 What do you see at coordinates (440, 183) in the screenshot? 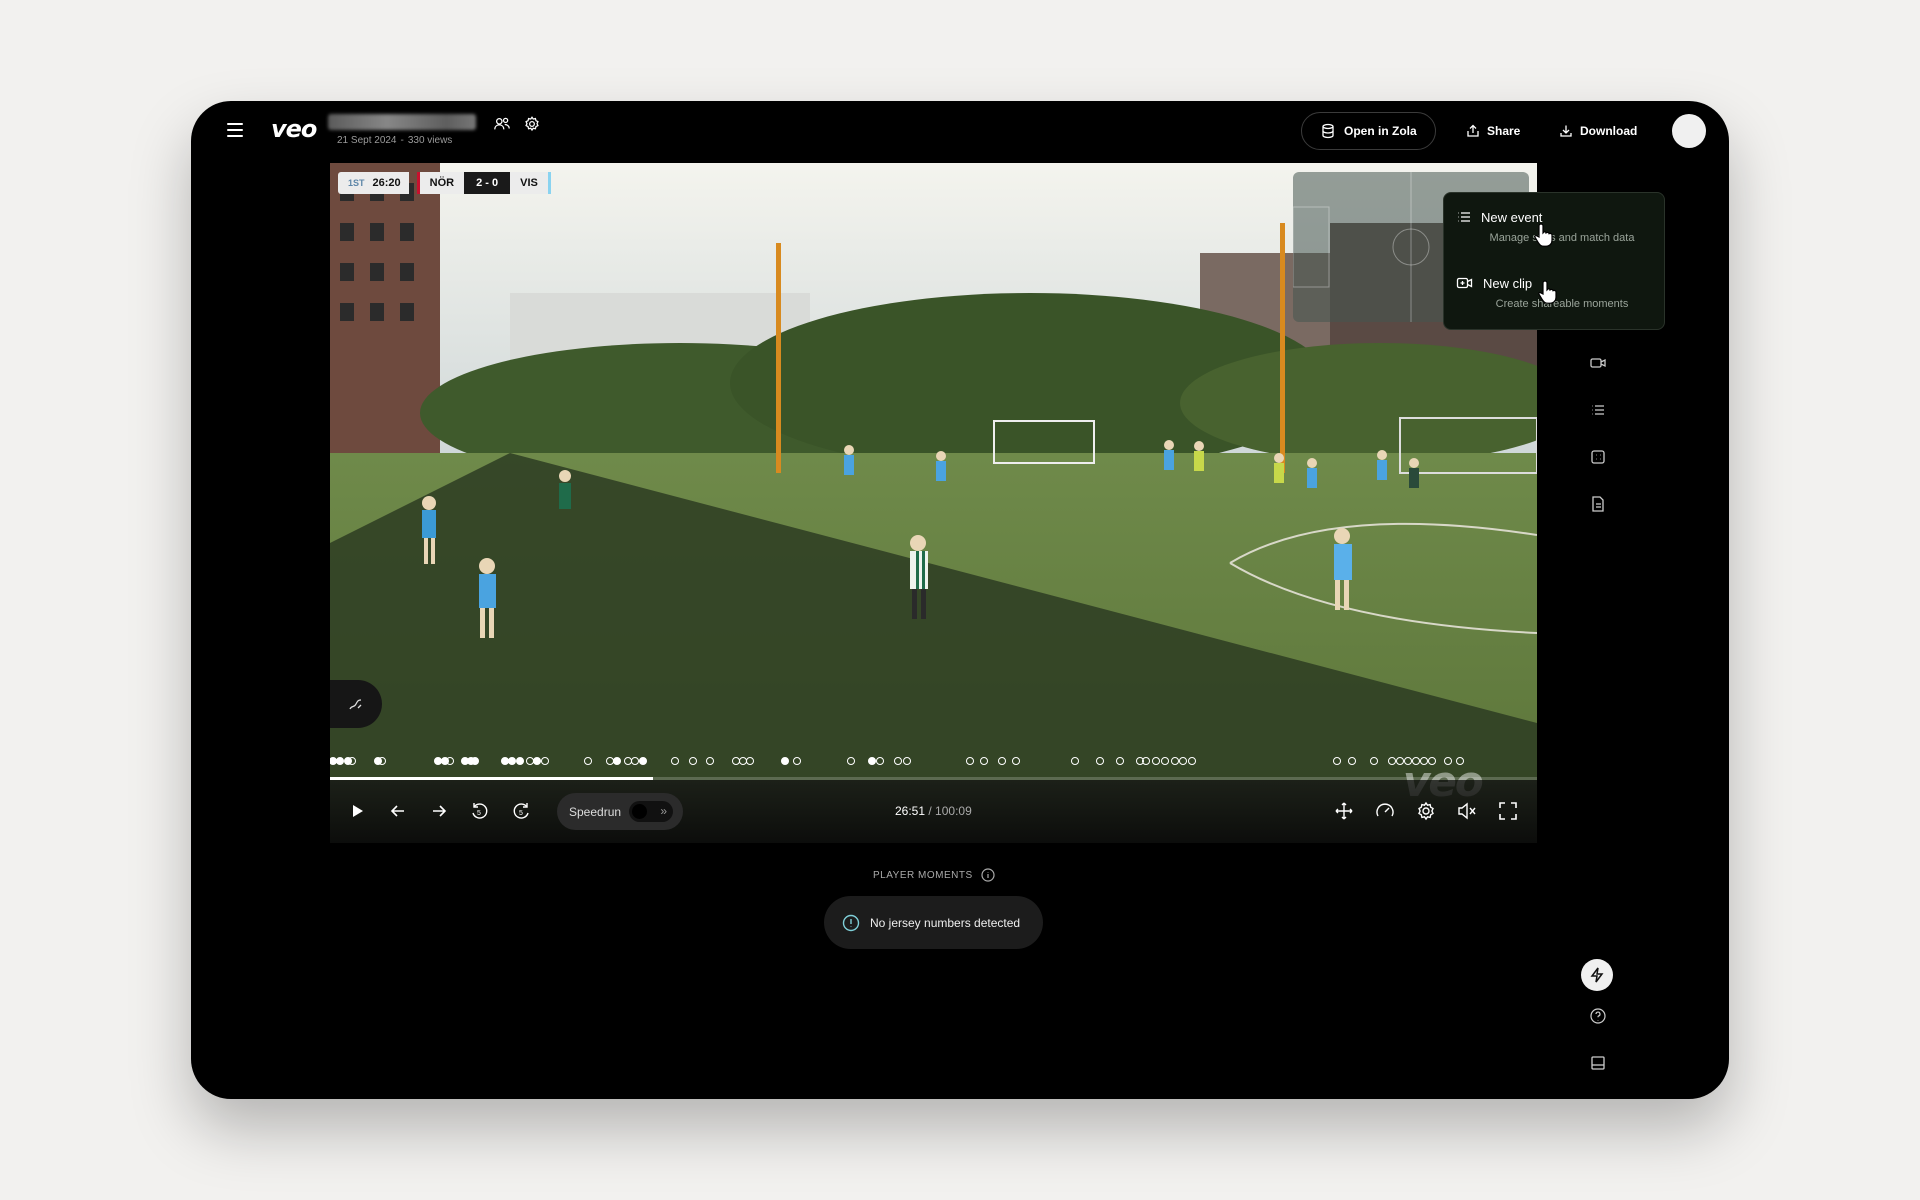
I see `home-team: NÖR` at bounding box center [440, 183].